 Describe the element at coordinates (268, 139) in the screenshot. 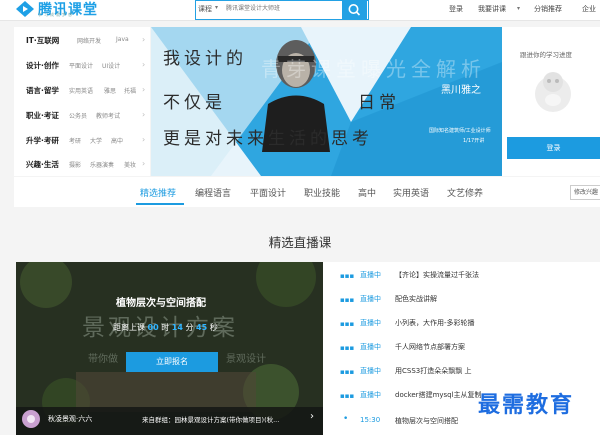

I see `banner-line-3: 更是对未来生活的思考` at that location.